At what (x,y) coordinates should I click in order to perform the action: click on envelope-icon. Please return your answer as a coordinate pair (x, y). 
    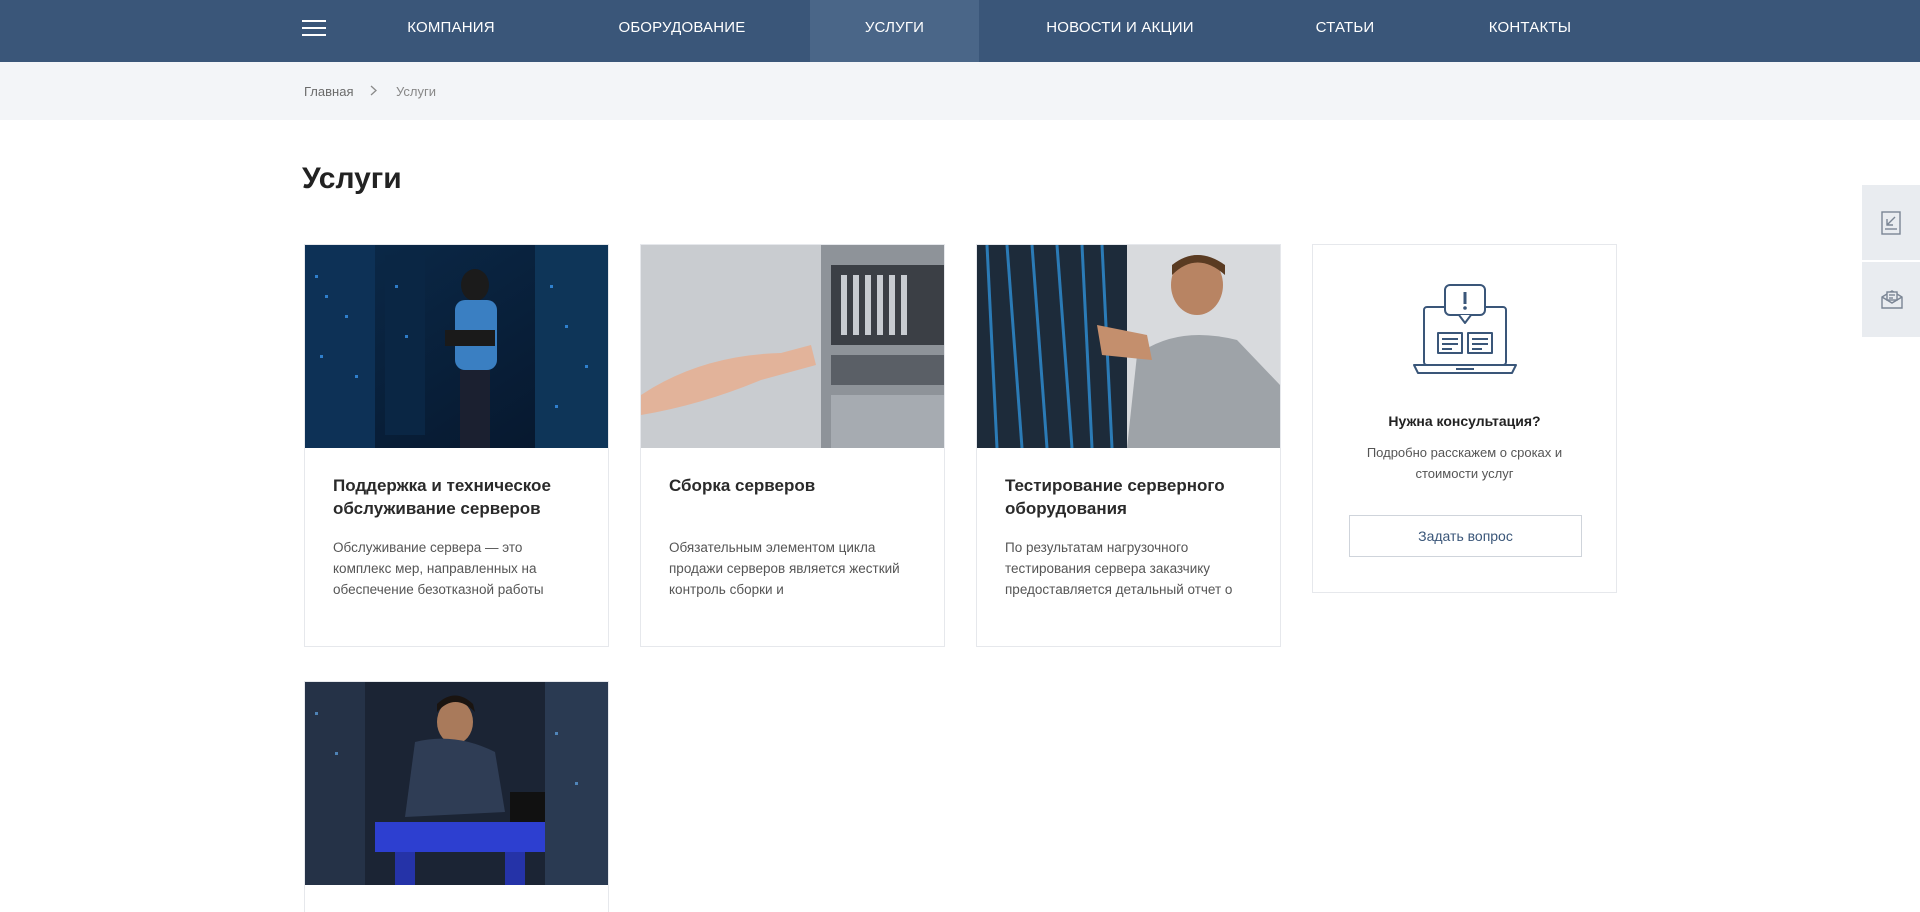
    Looking at the image, I should click on (1892, 299).